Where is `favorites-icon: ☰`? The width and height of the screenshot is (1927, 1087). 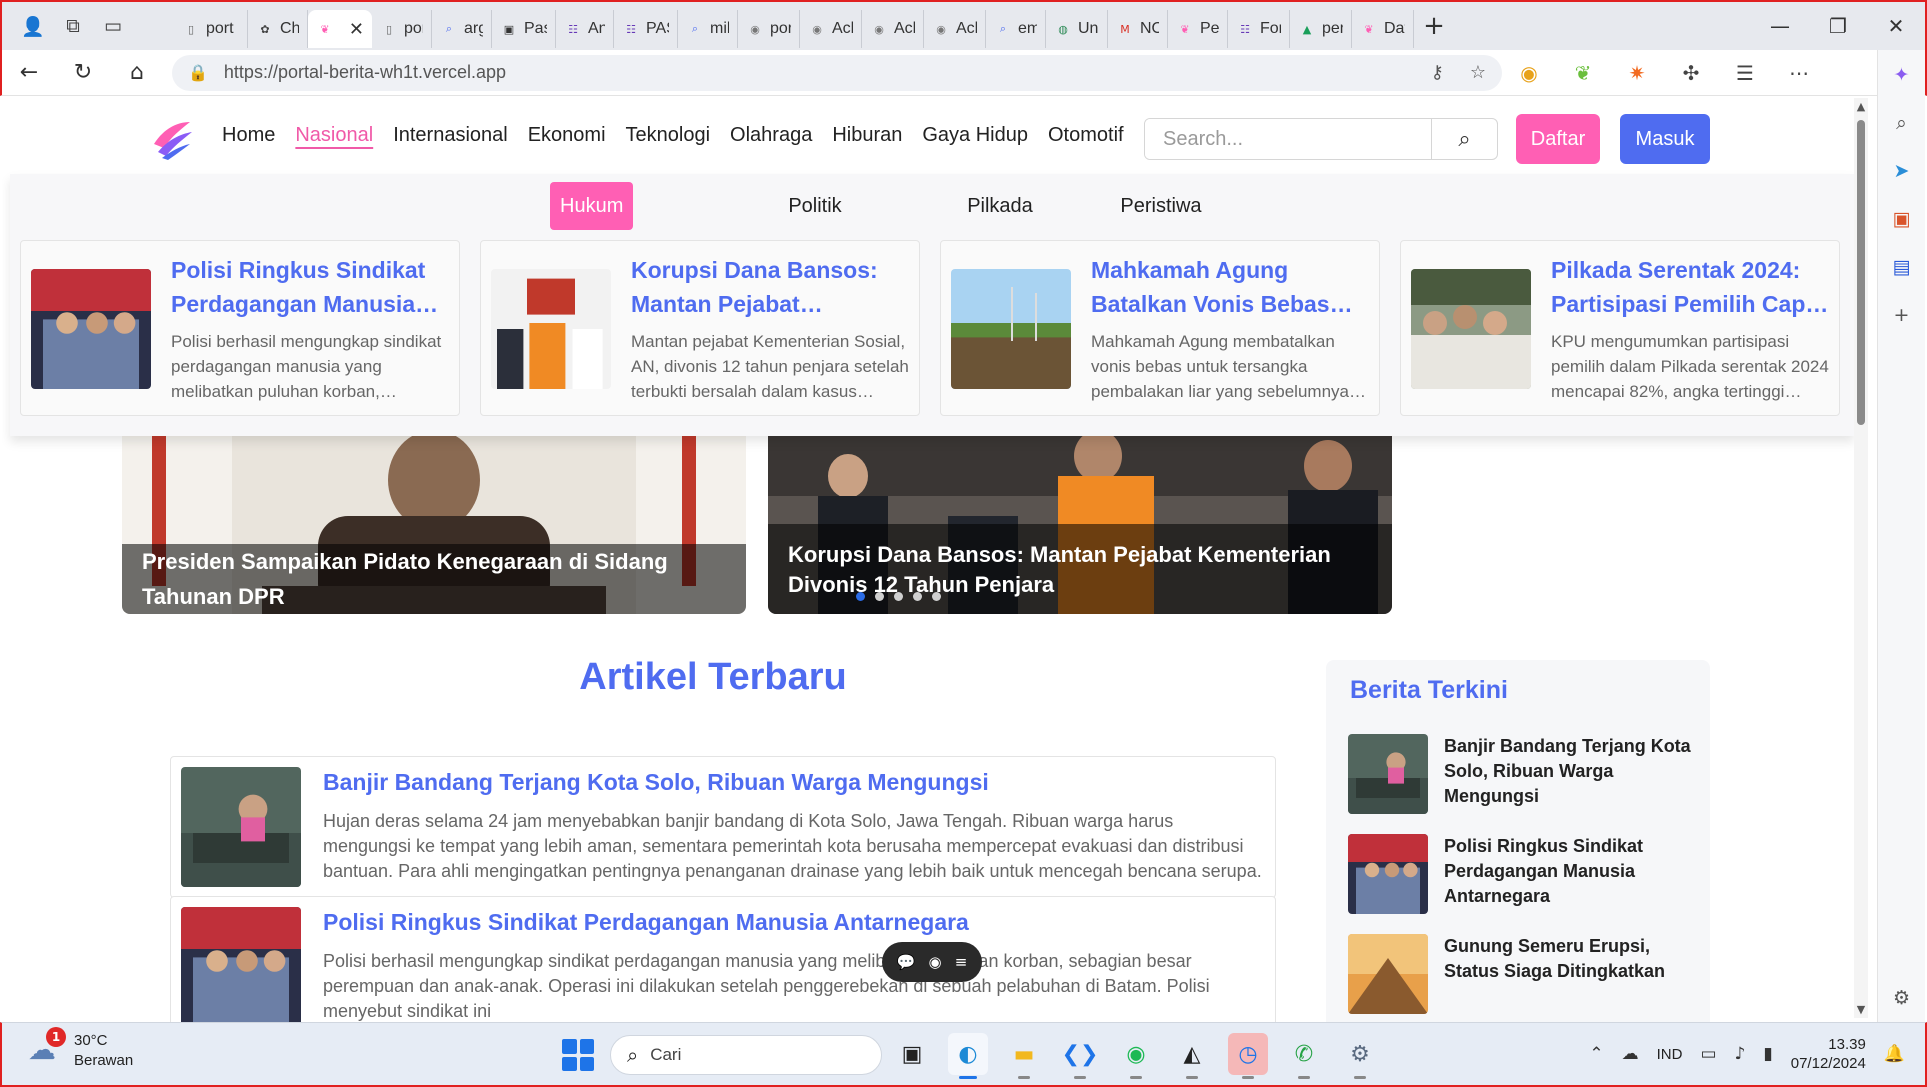 favorites-icon: ☰ is located at coordinates (1745, 73).